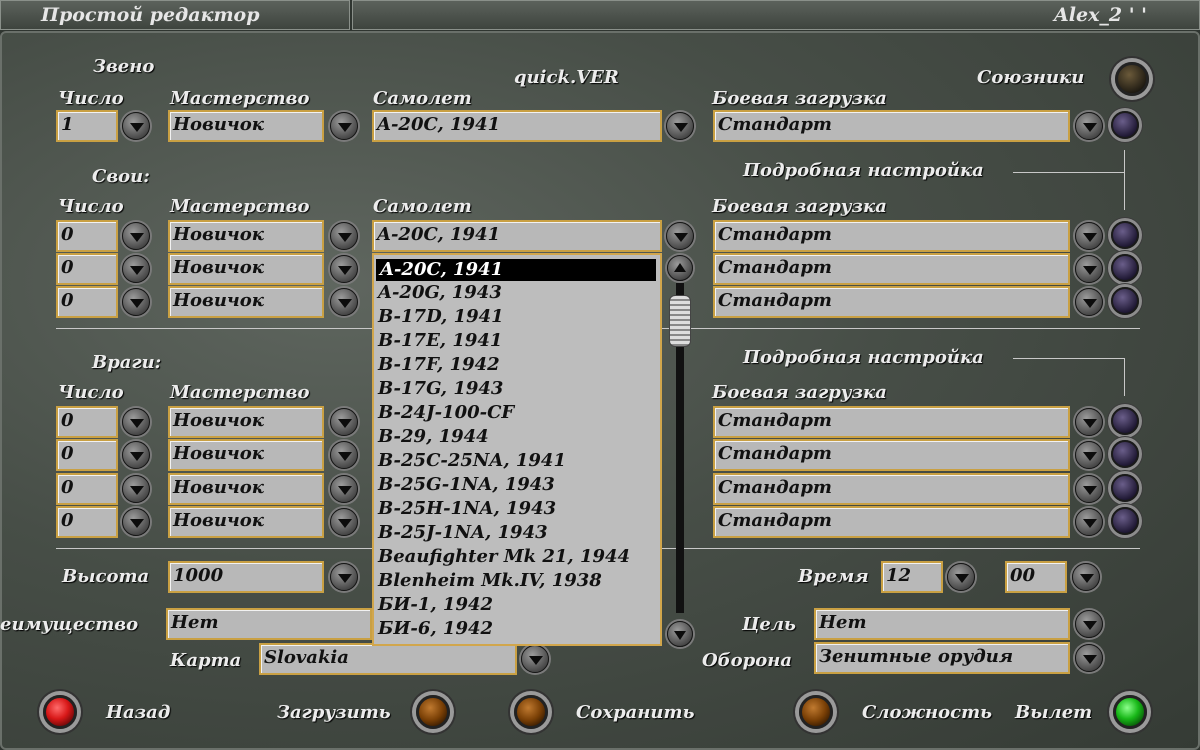 This screenshot has width=1200, height=750. Describe the element at coordinates (531, 712) in the screenshot. I see `save-button` at that location.